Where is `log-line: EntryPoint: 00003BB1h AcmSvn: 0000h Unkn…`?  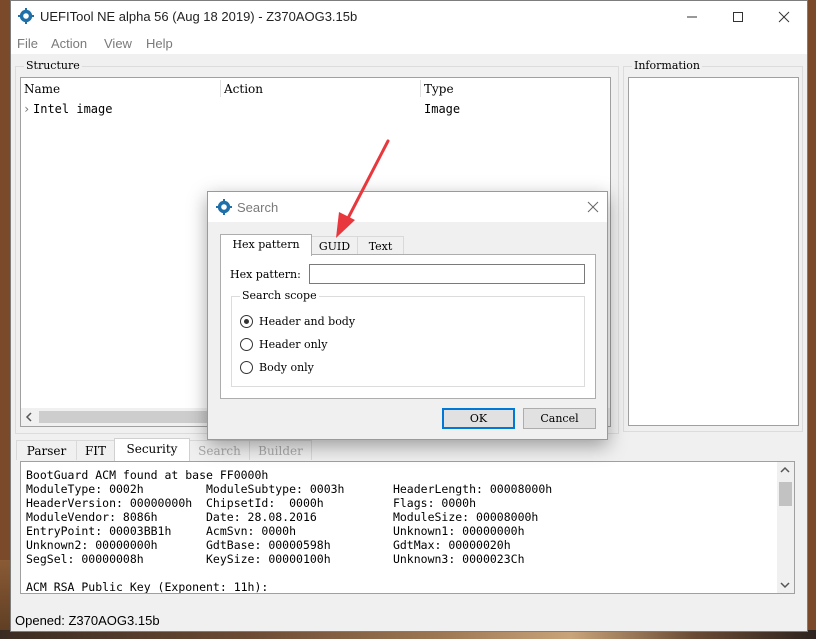 log-line: EntryPoint: 00003BB1h AcmSvn: 0000h Unkn… is located at coordinates (275, 531).